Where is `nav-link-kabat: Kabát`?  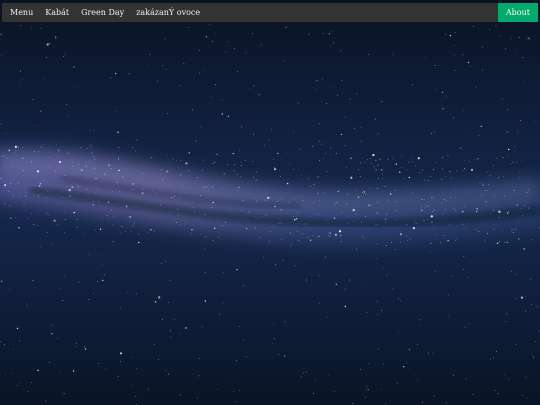 nav-link-kabat: Kabát is located at coordinates (57, 12).